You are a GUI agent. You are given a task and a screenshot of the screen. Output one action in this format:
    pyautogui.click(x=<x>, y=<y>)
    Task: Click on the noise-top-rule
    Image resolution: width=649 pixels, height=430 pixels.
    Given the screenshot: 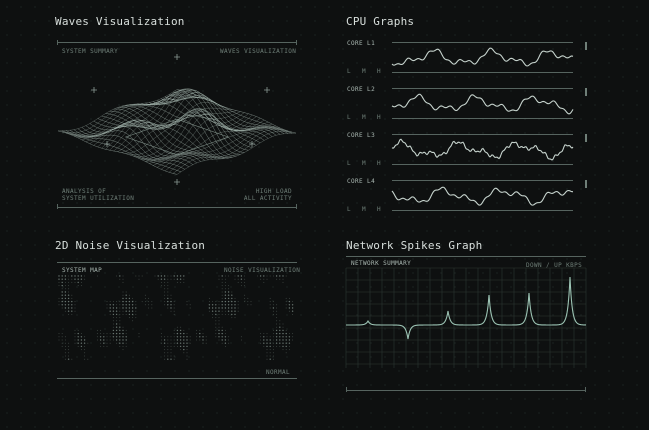 What is the action you would take?
    pyautogui.click(x=177, y=262)
    